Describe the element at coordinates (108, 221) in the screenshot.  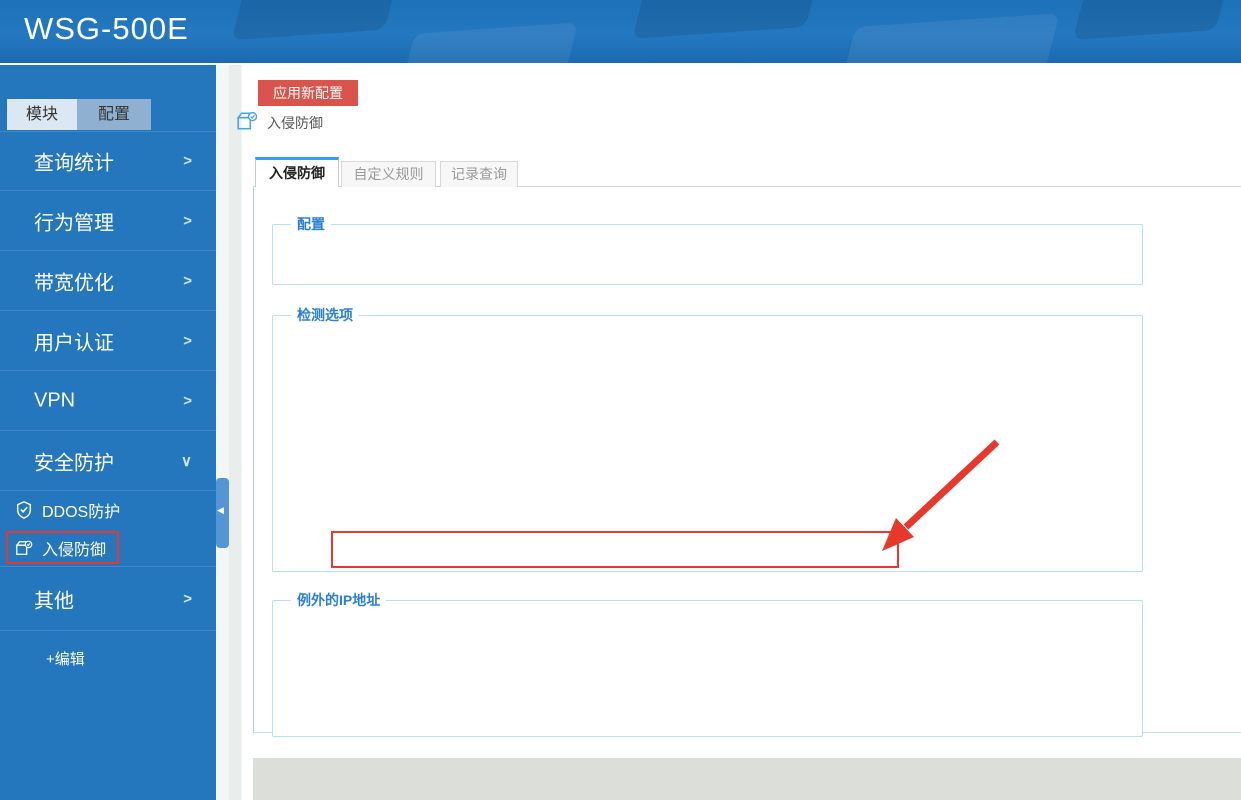
I see `sidebar-item-behavior: 行为管理 >` at that location.